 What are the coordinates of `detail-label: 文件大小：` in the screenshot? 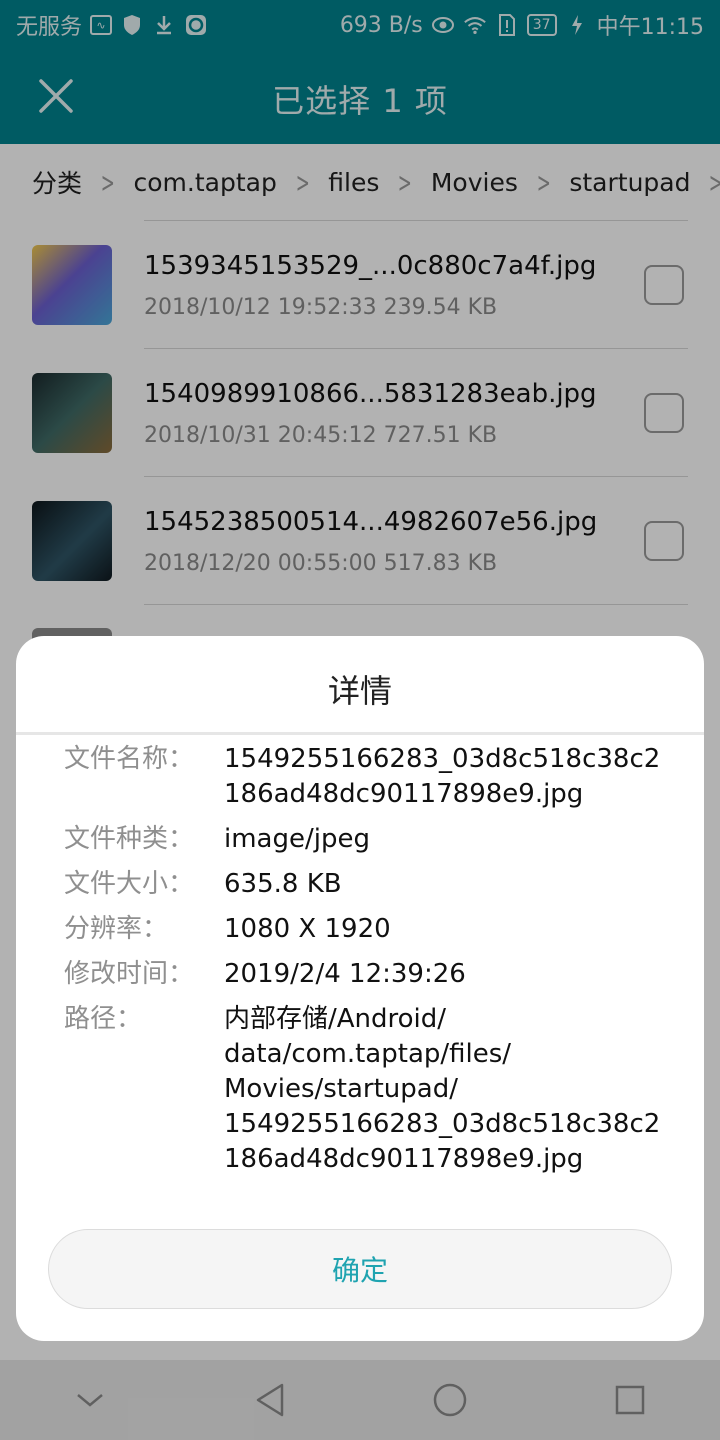 It's located at (129, 884).